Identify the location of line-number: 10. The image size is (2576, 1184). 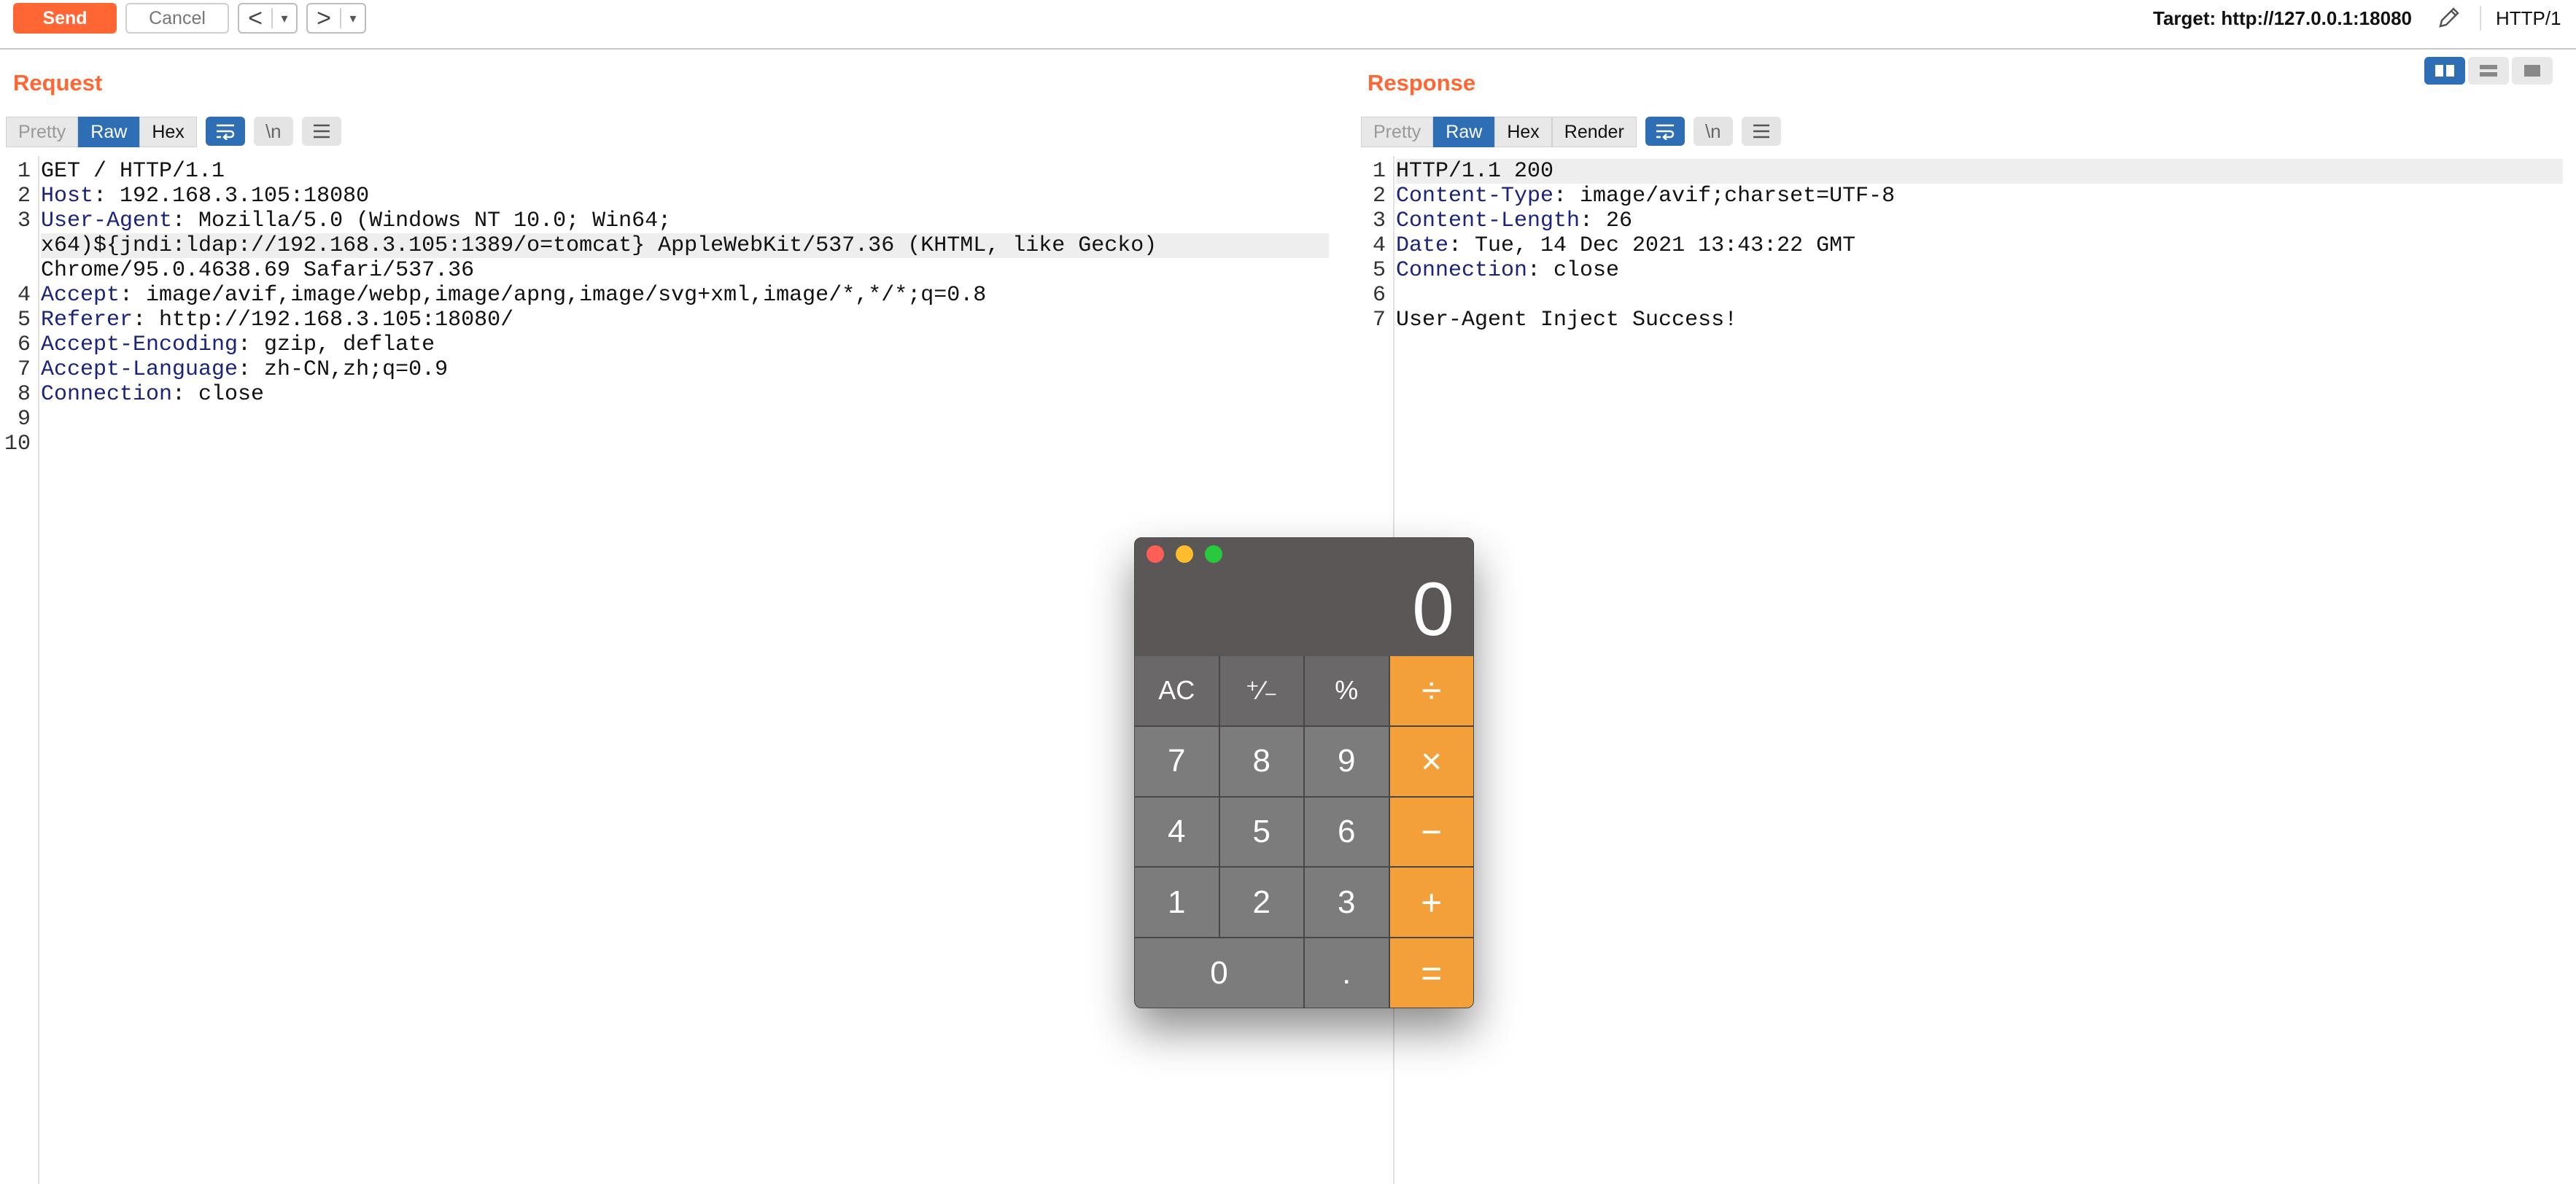
(17, 444).